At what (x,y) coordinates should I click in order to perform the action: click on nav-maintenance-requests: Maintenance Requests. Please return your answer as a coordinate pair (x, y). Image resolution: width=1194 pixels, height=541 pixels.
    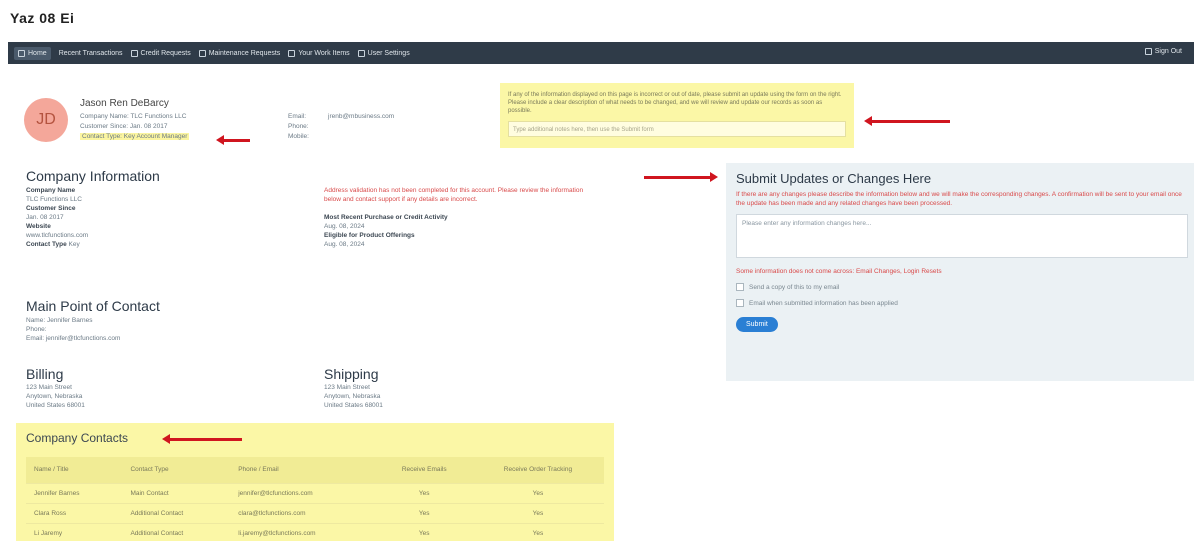
    Looking at the image, I should click on (239, 53).